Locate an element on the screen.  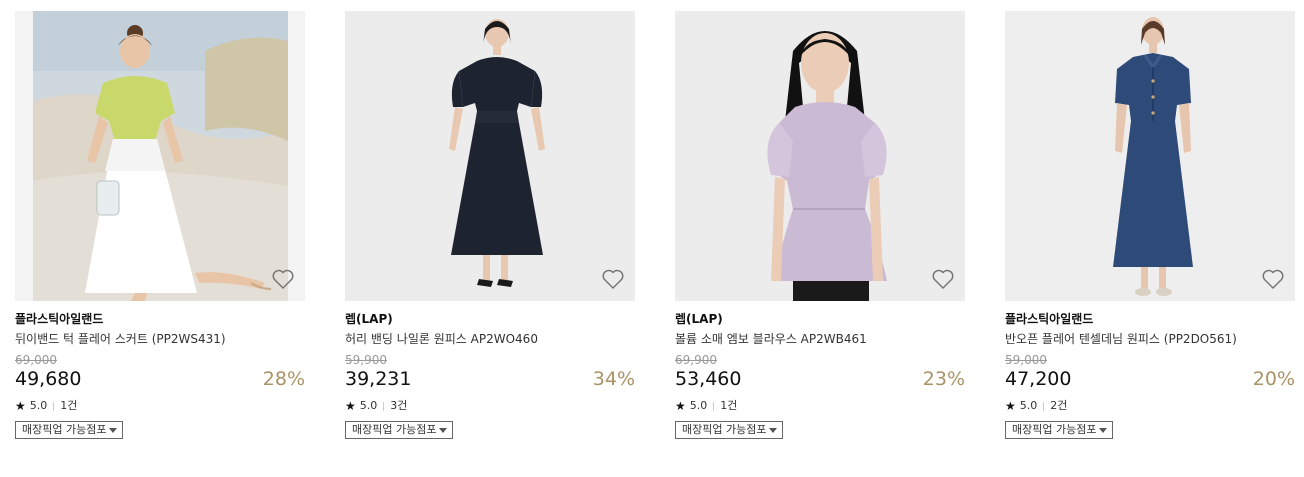
sale-price: 39,231 is located at coordinates (378, 379).